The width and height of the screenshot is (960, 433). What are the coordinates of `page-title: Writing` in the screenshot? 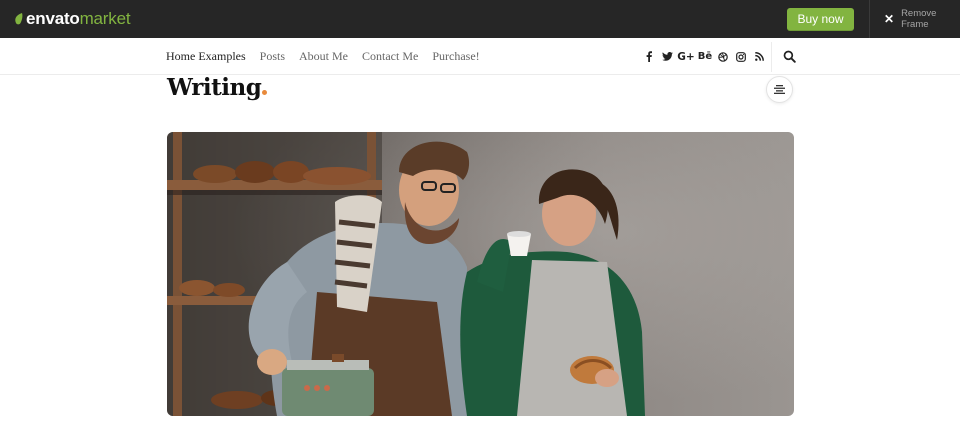 It's located at (217, 88).